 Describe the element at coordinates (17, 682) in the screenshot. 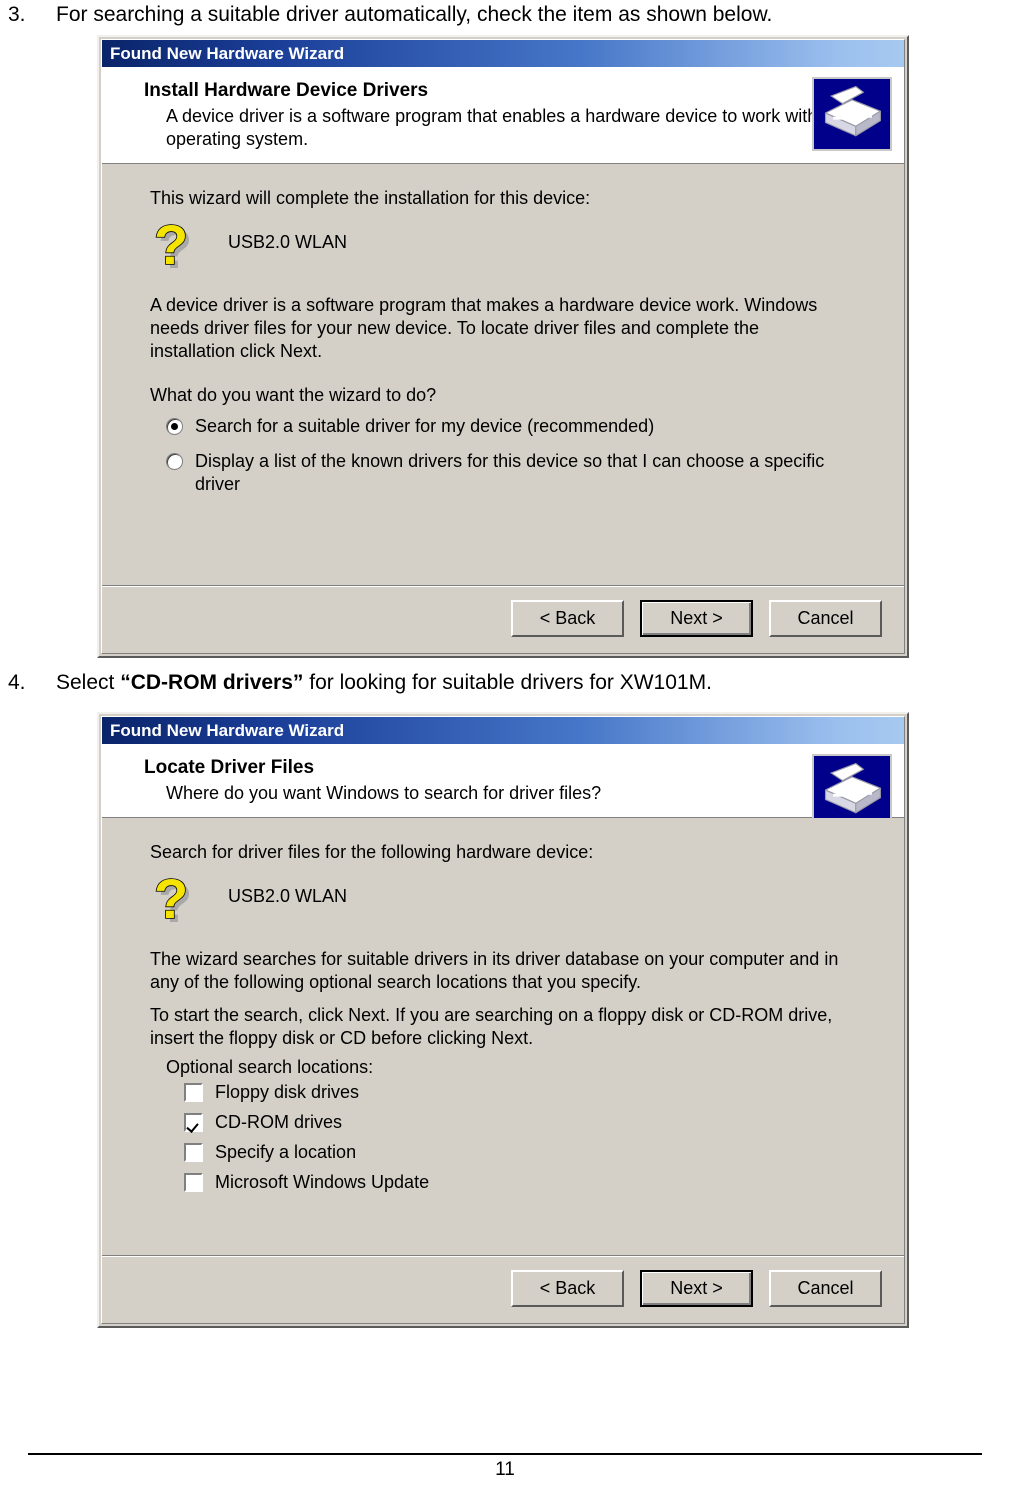

I see `step-4-number: 4.` at that location.